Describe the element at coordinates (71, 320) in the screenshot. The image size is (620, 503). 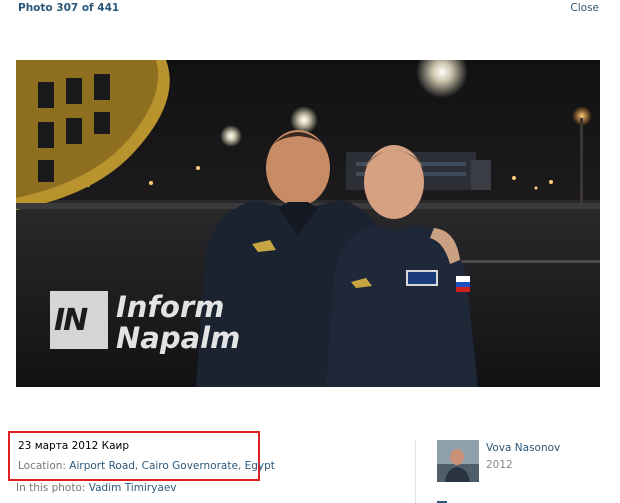
I see `watermark-logo-text: IN` at that location.